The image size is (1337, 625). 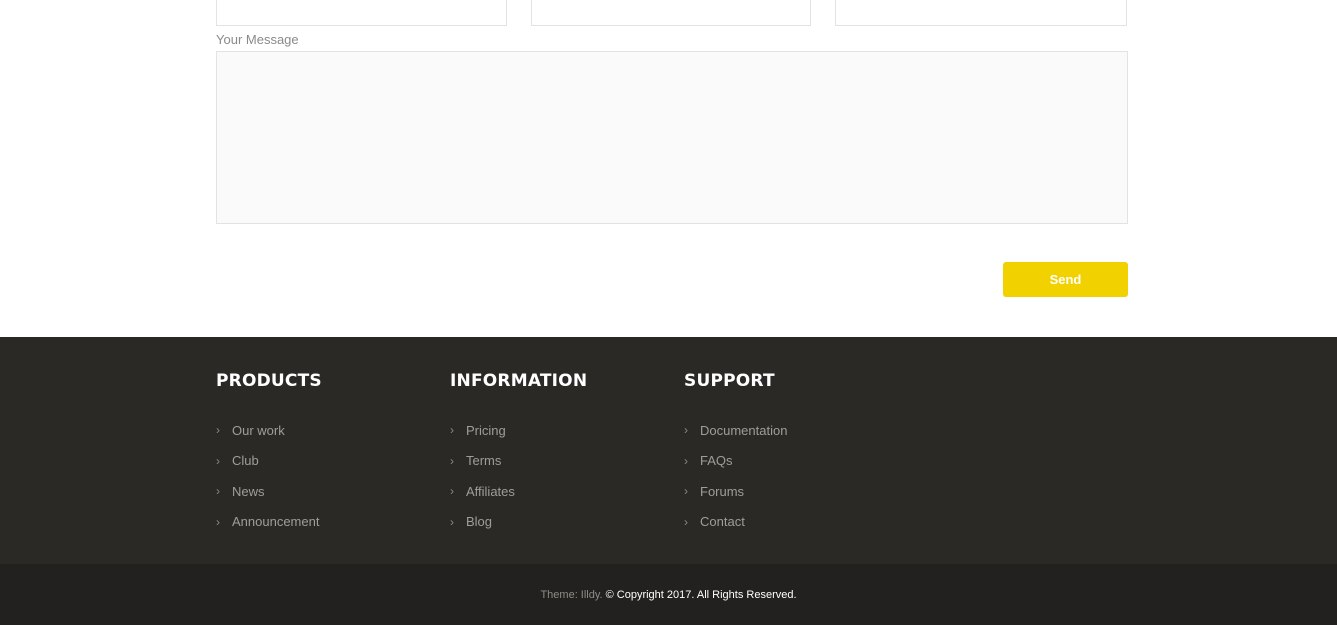 I want to click on footer-link-blog: Blog, so click(x=479, y=521).